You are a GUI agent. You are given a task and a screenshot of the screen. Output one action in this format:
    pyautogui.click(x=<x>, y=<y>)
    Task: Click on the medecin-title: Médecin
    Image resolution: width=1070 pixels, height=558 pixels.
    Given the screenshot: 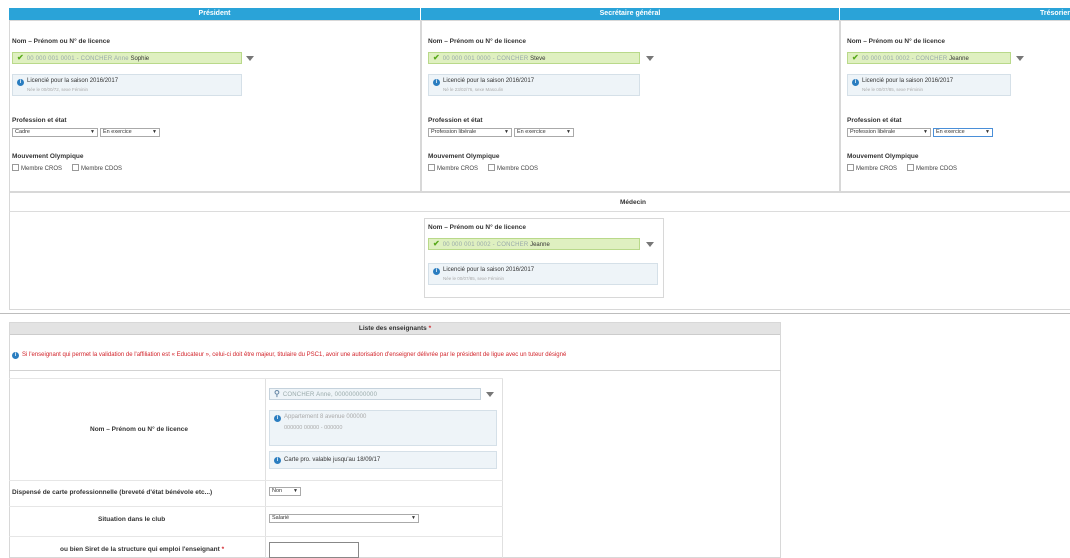 What is the action you would take?
    pyautogui.click(x=633, y=202)
    